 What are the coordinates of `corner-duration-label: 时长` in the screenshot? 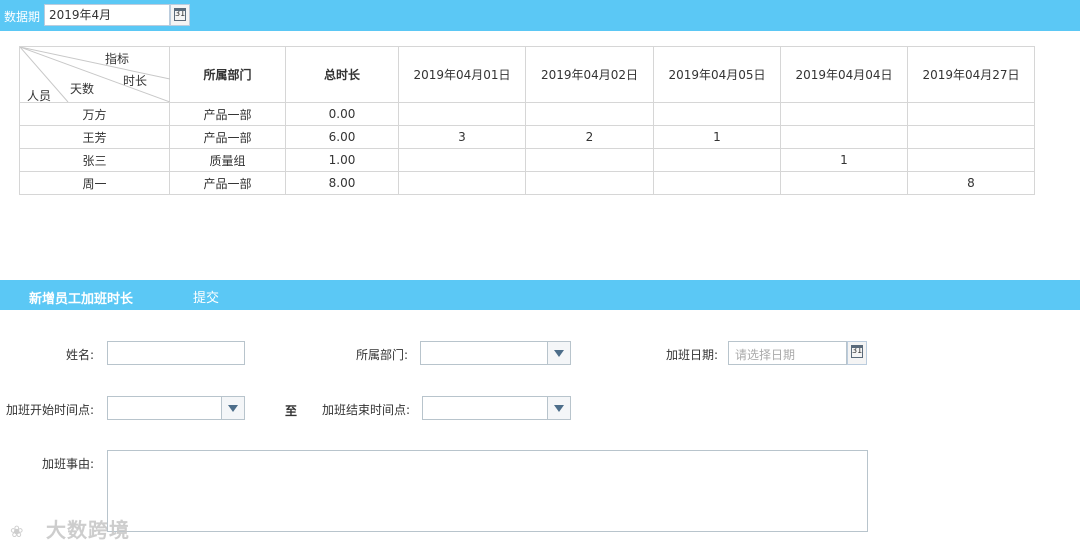 It's located at (135, 81).